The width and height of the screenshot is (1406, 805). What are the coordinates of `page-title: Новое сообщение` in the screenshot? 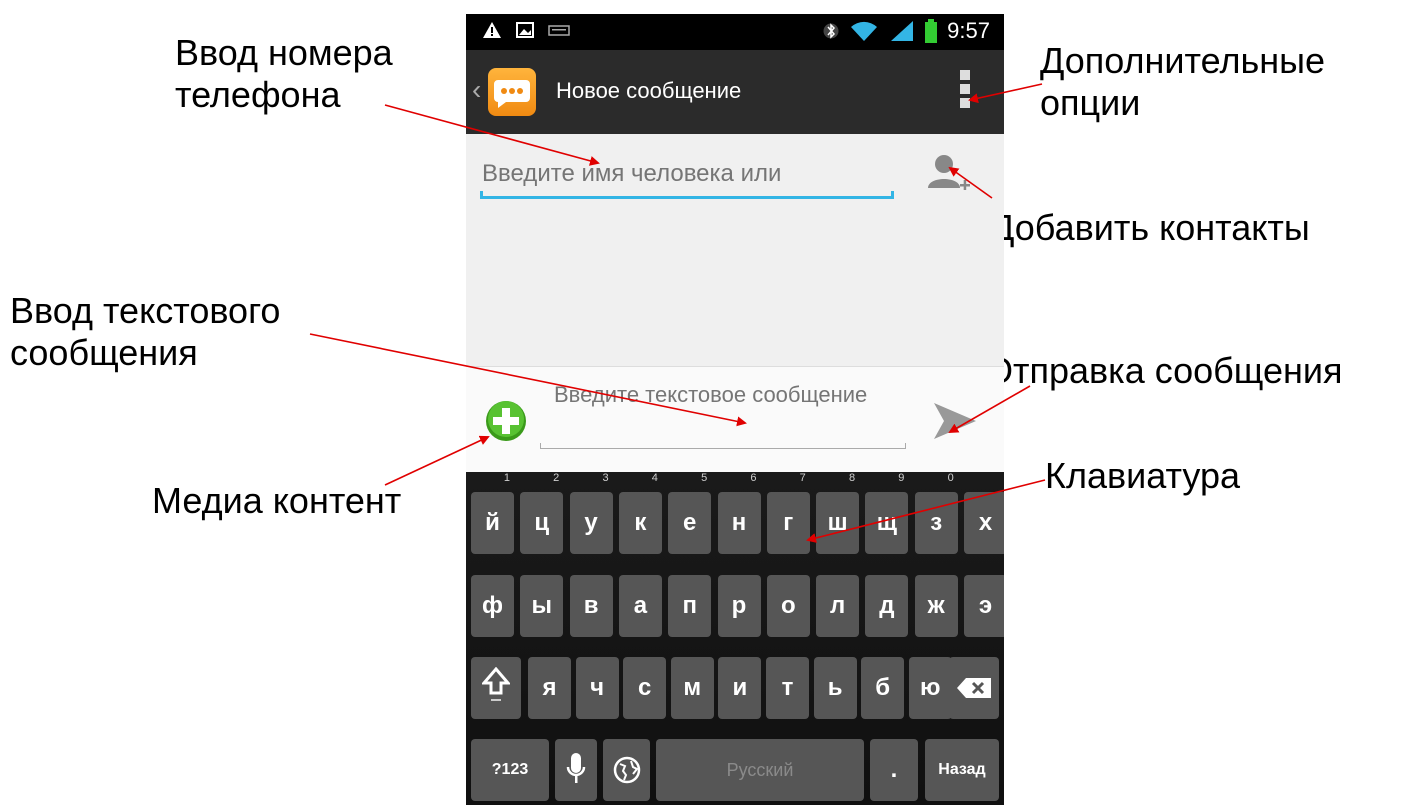 It's located at (649, 90).